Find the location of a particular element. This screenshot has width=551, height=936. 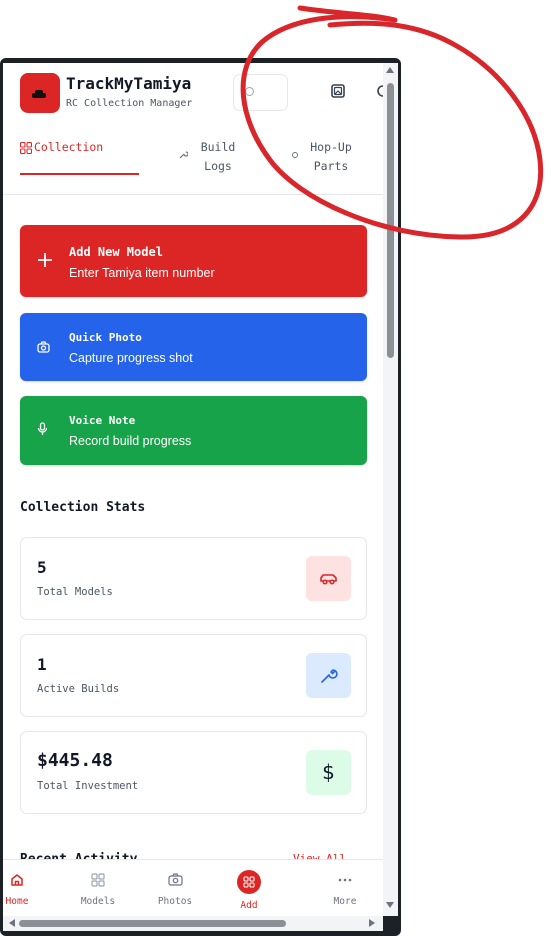

gallery-icon is located at coordinates (338, 91).